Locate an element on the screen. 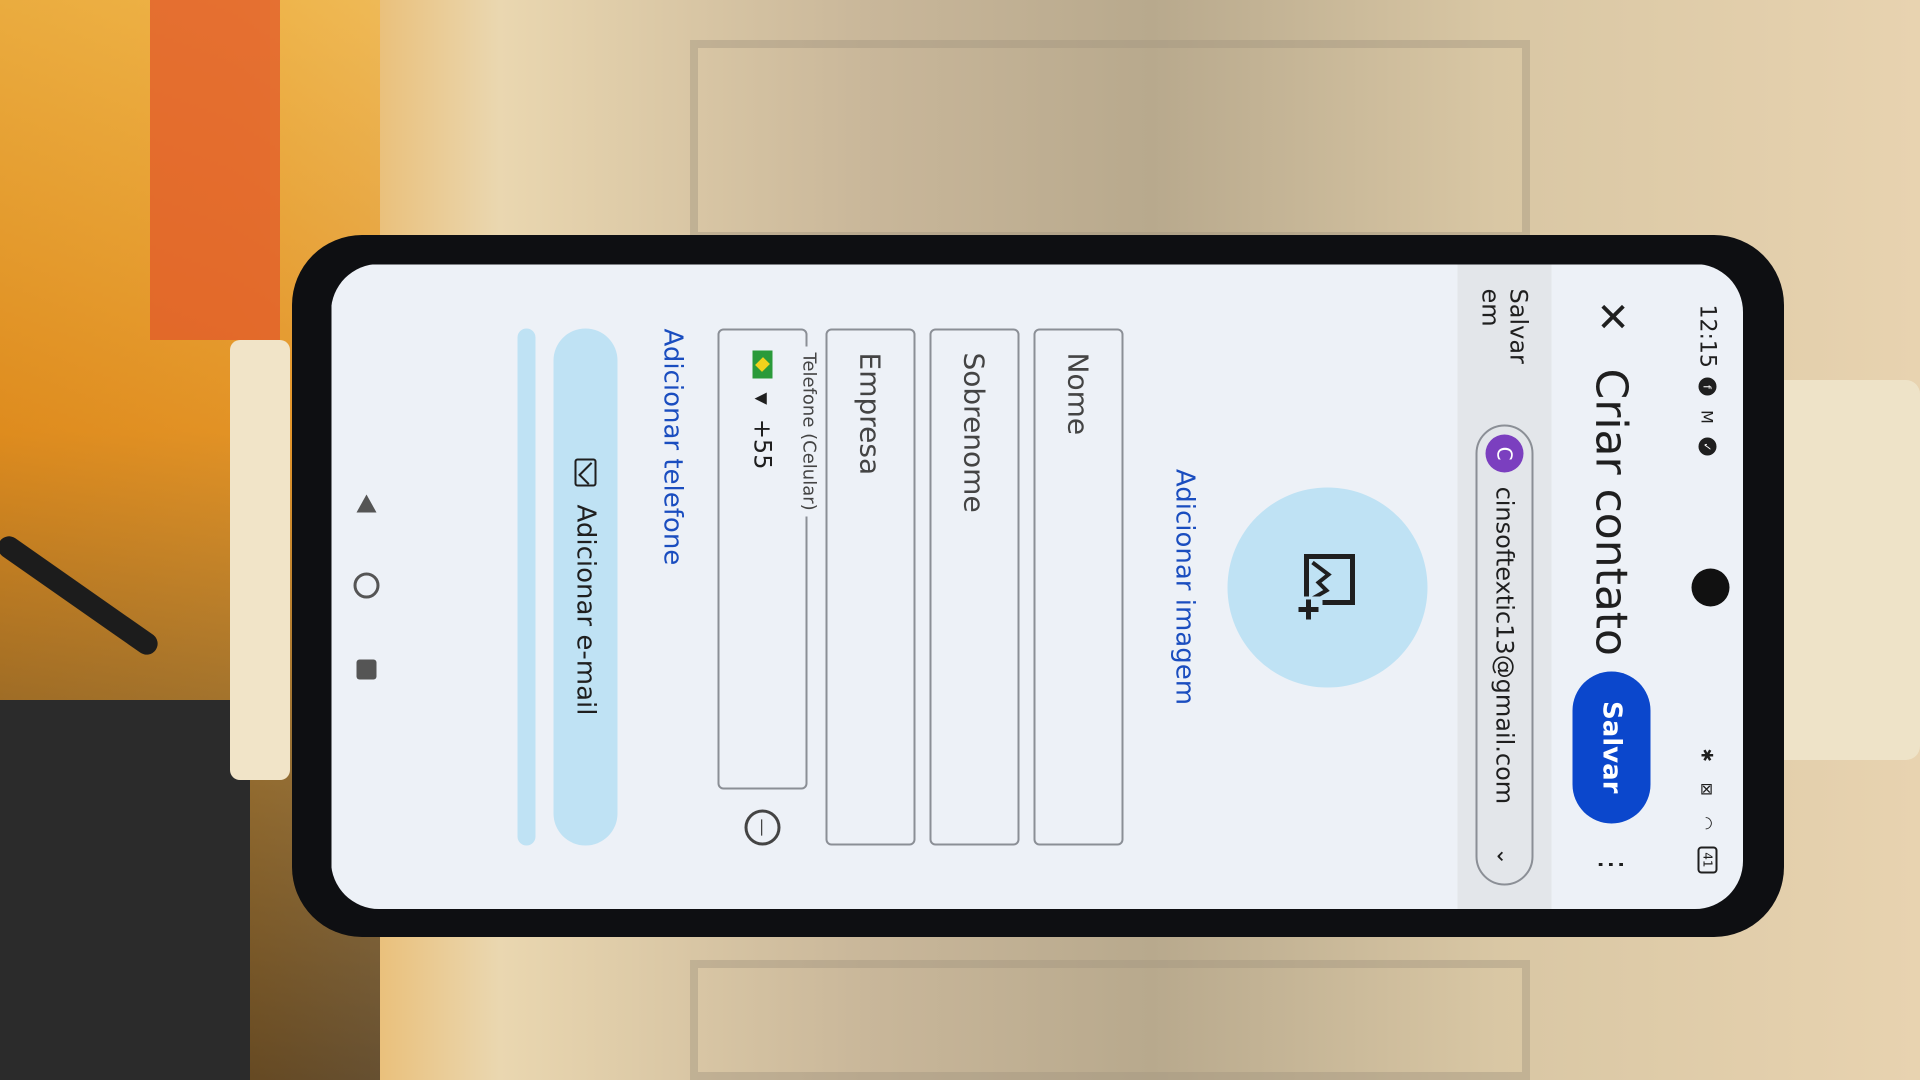 Image resolution: width=1920 pixels, height=1080 pixels. photo-area: Adicionar imagem is located at coordinates (1289, 586).